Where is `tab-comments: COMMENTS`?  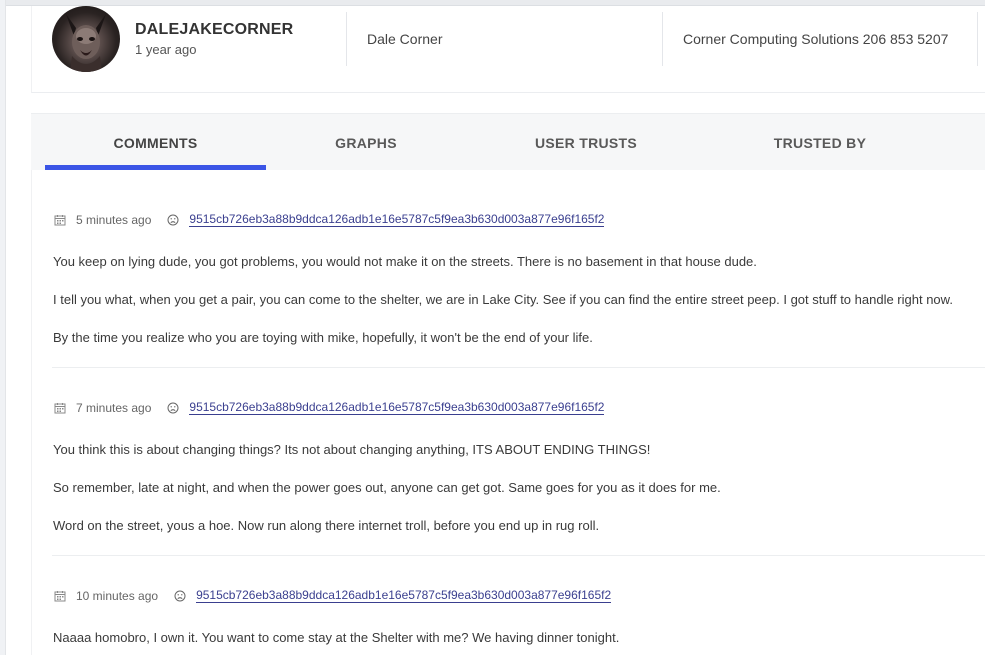 tab-comments: COMMENTS is located at coordinates (155, 142).